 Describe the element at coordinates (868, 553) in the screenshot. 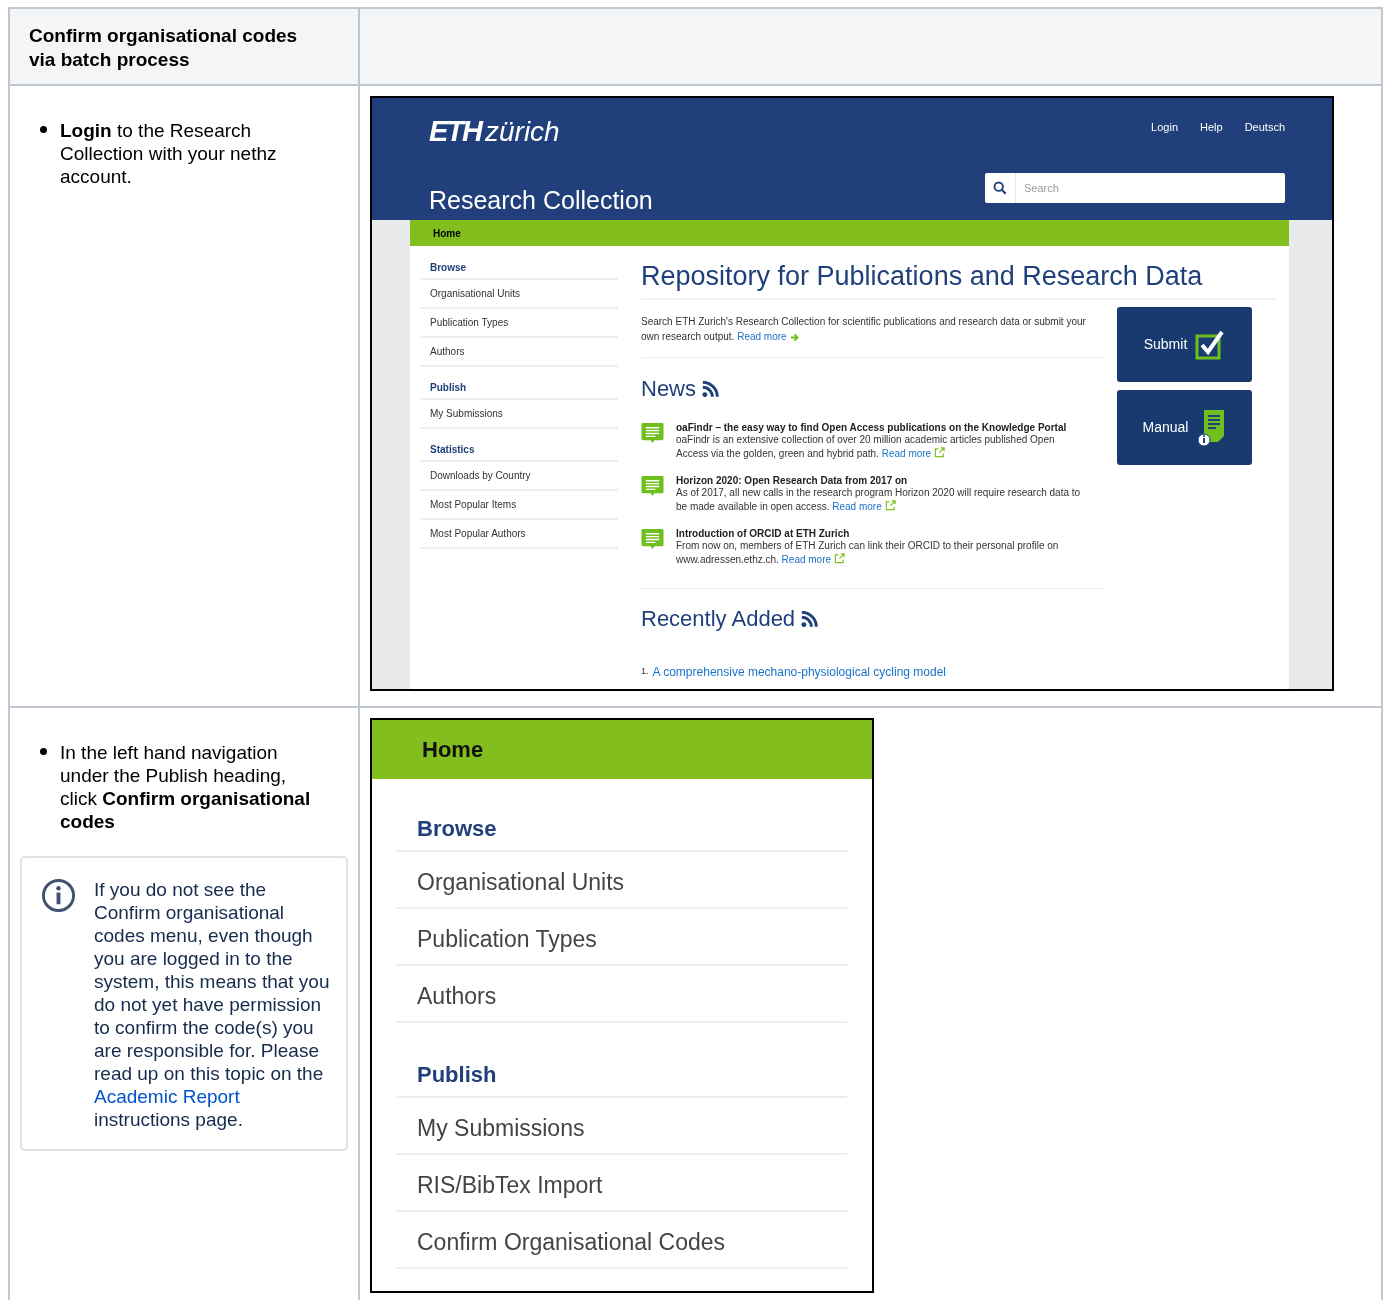

I see `news-text: From now on, members of ETH Zurich can link their ORCID to their personal profile on www.adressen.ethz.ch. Read more` at that location.